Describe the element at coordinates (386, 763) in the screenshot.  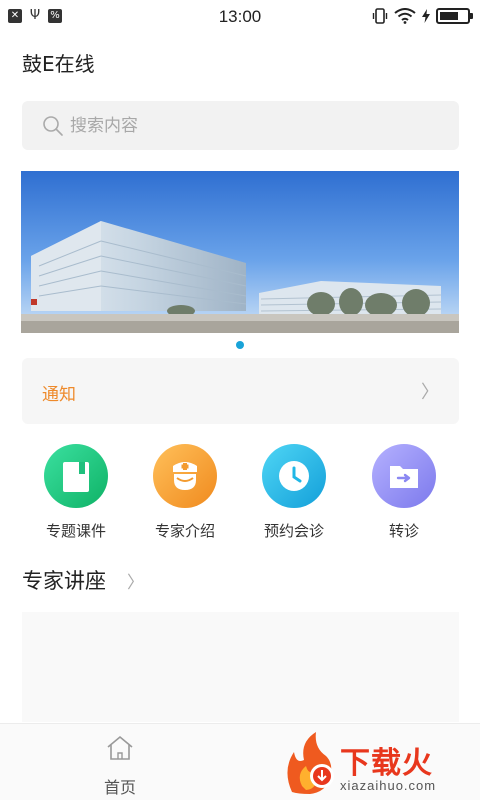
I see `watermark-text: 下载火` at that location.